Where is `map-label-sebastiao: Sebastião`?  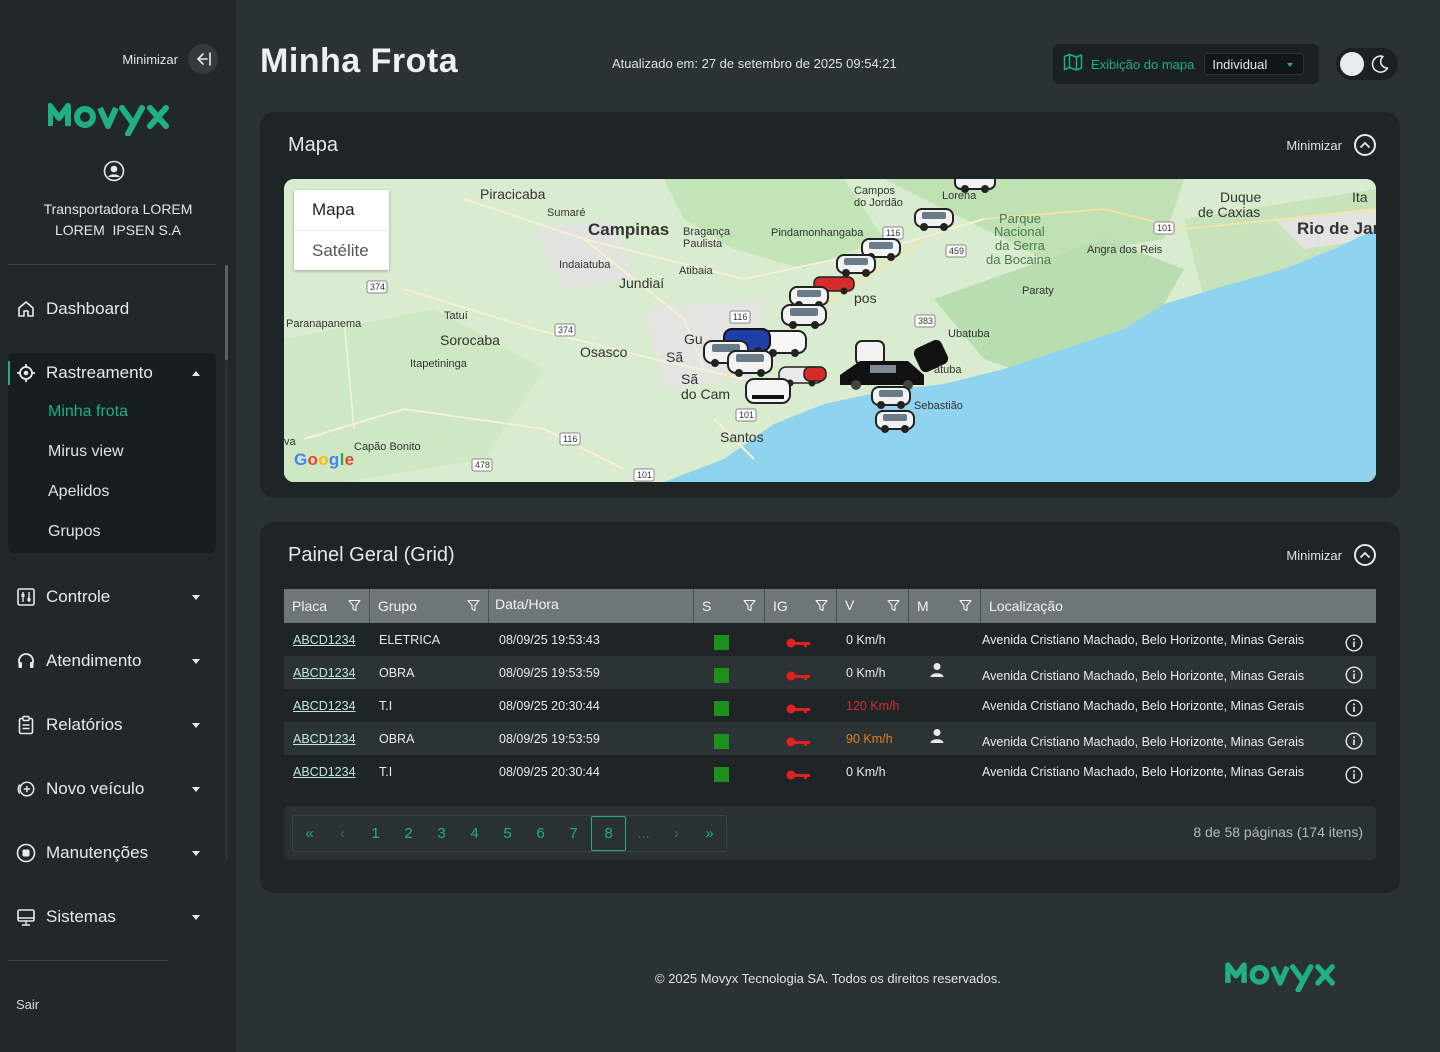
map-label-sebastiao: Sebastião is located at coordinates (938, 406).